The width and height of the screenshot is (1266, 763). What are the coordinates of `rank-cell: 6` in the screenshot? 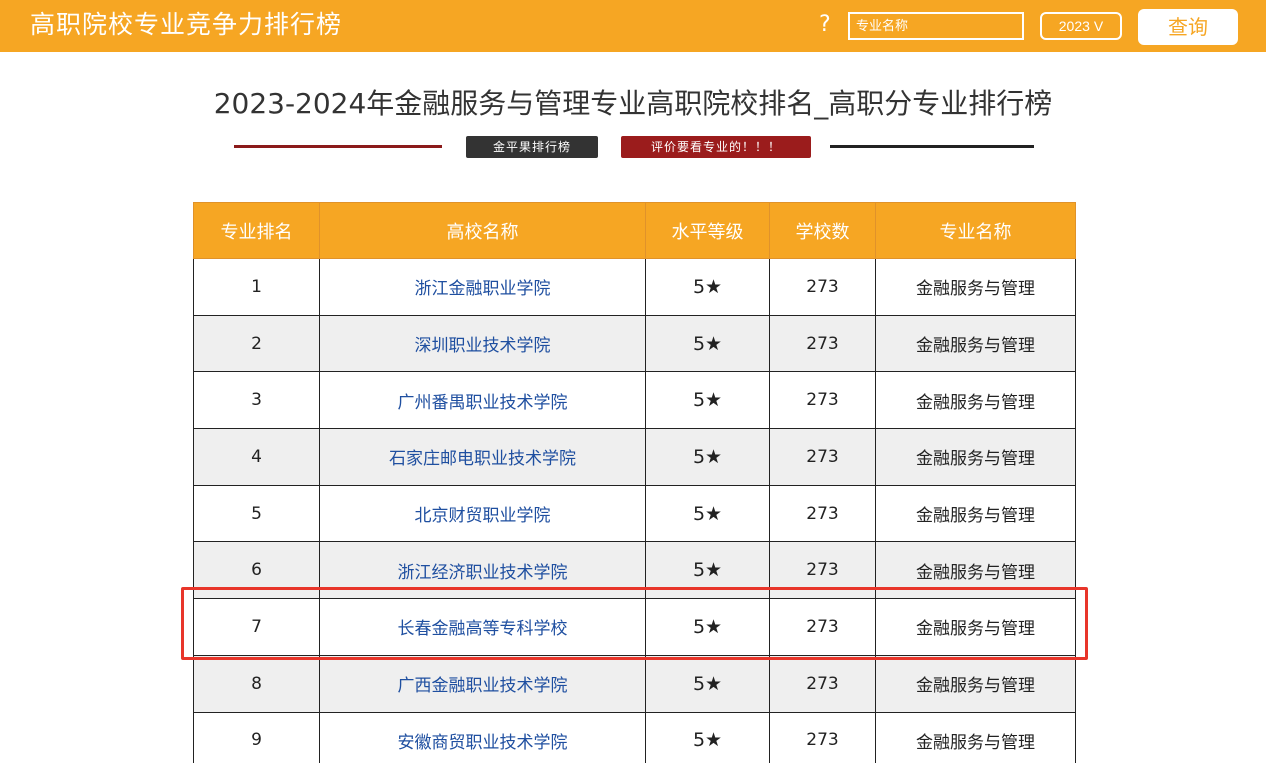 It's located at (256, 570).